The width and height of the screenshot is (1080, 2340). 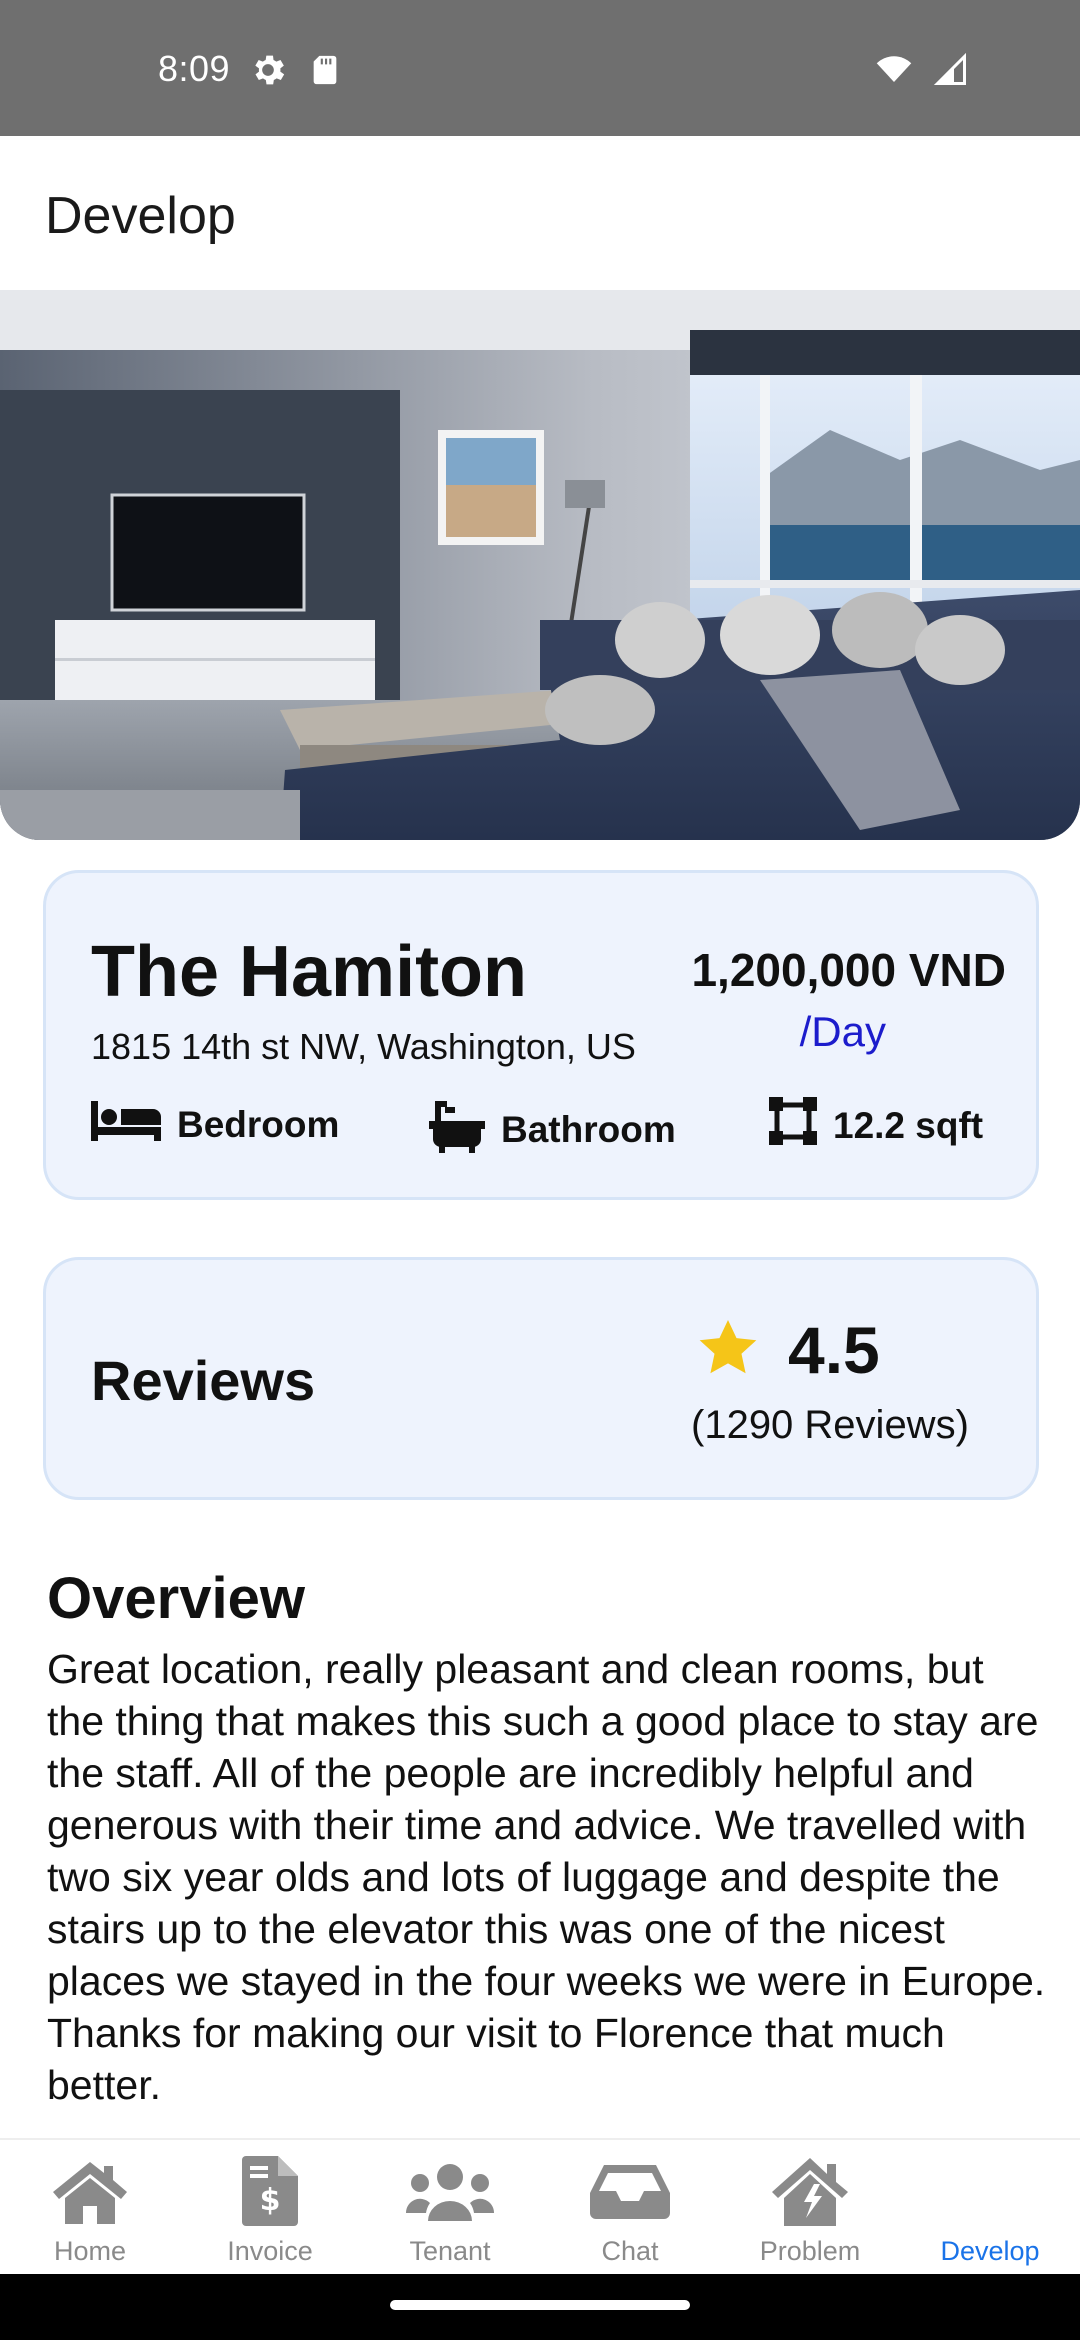 What do you see at coordinates (834, 1350) in the screenshot?
I see `rating-value: 4.5` at bounding box center [834, 1350].